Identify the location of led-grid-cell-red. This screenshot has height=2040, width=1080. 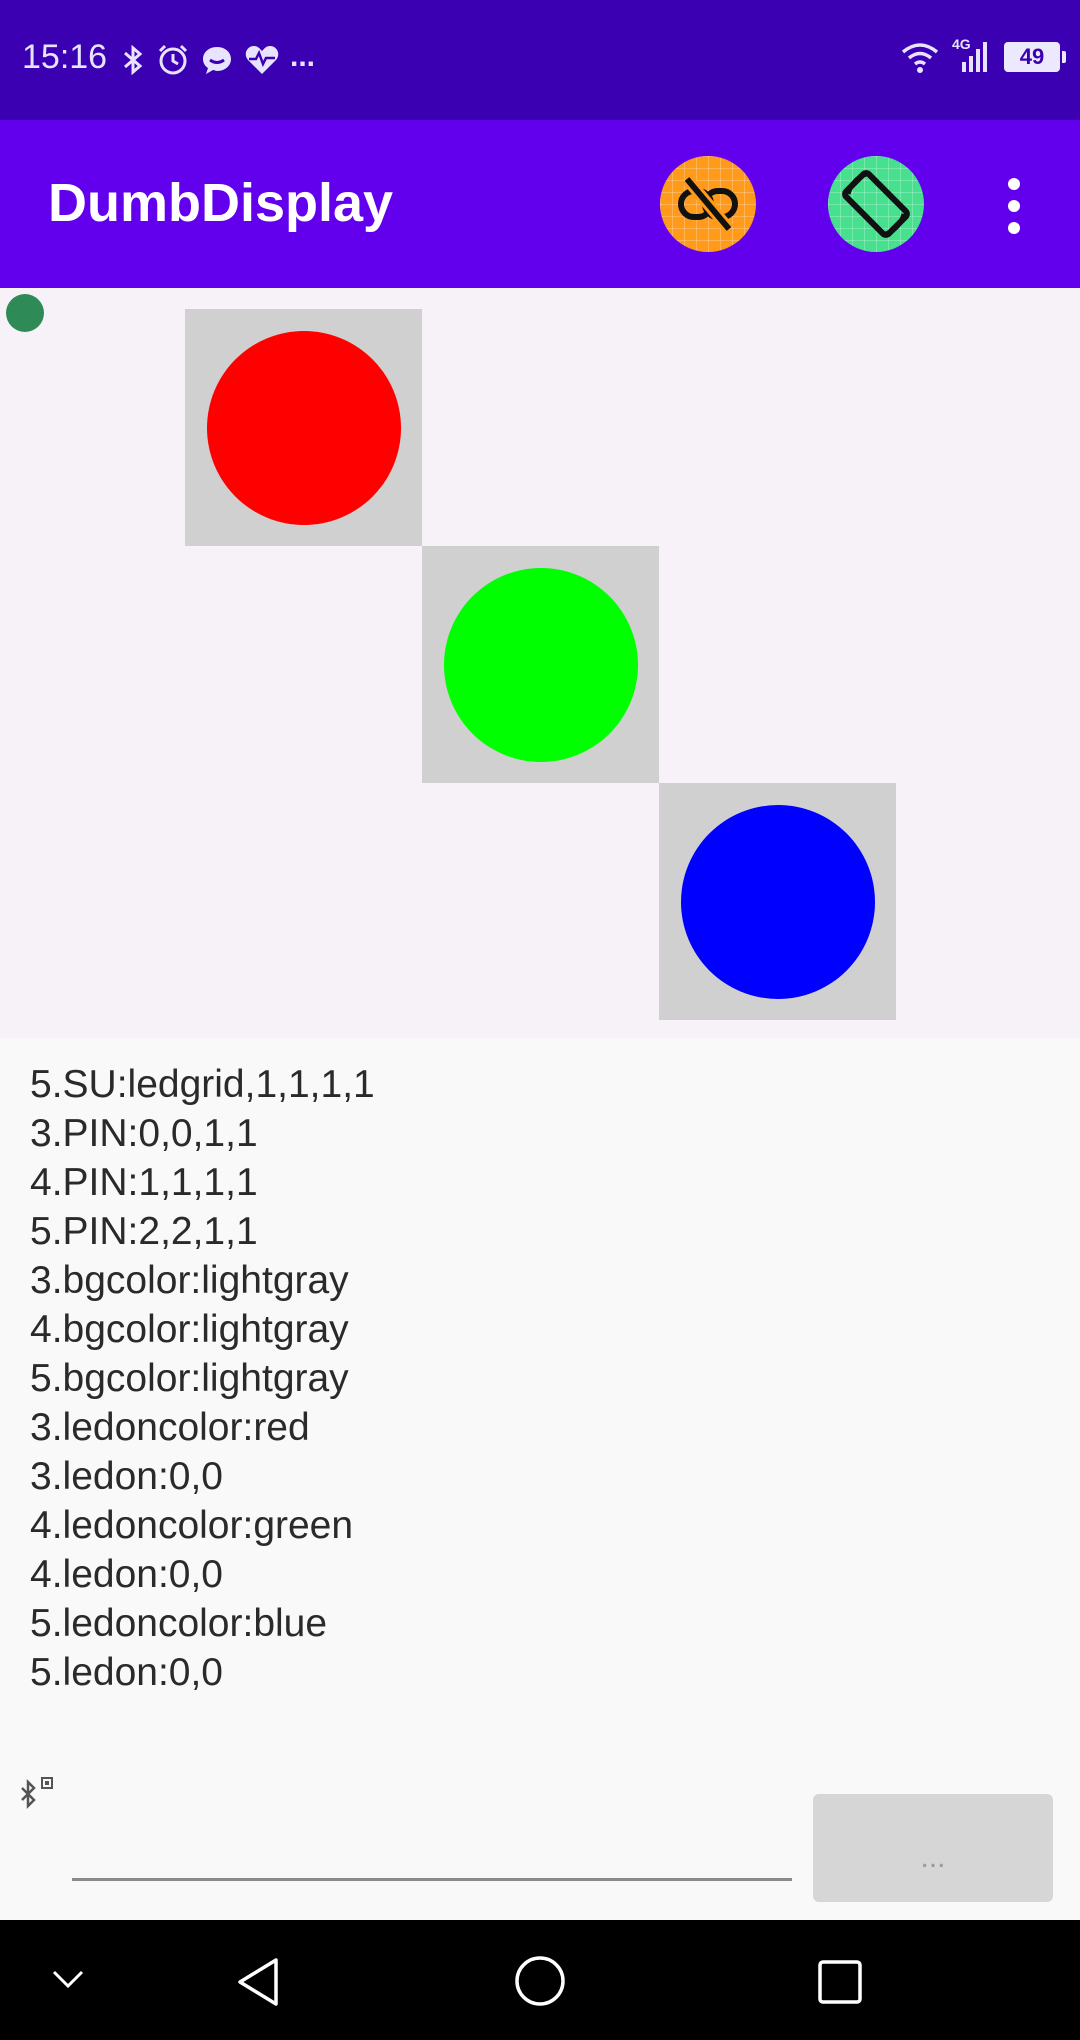
(303, 427).